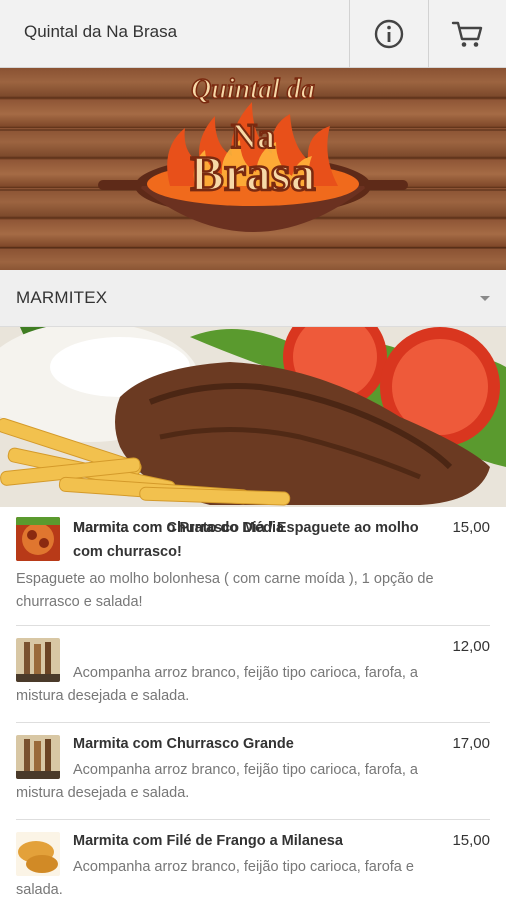  Describe the element at coordinates (183, 744) in the screenshot. I see `item-name: Marmita com Churrasco Grande` at that location.